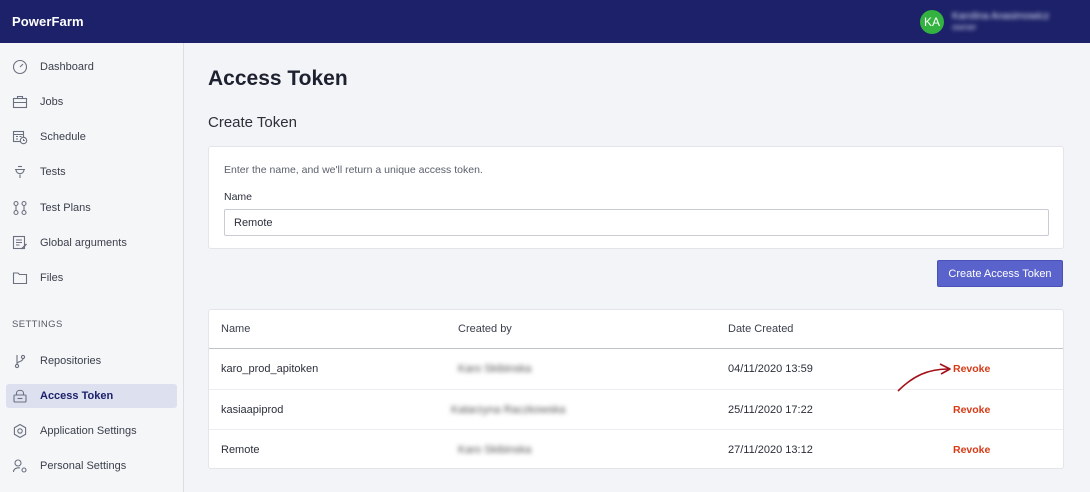 The image size is (1090, 492). What do you see at coordinates (20, 137) in the screenshot?
I see `calendar-clock-icon` at bounding box center [20, 137].